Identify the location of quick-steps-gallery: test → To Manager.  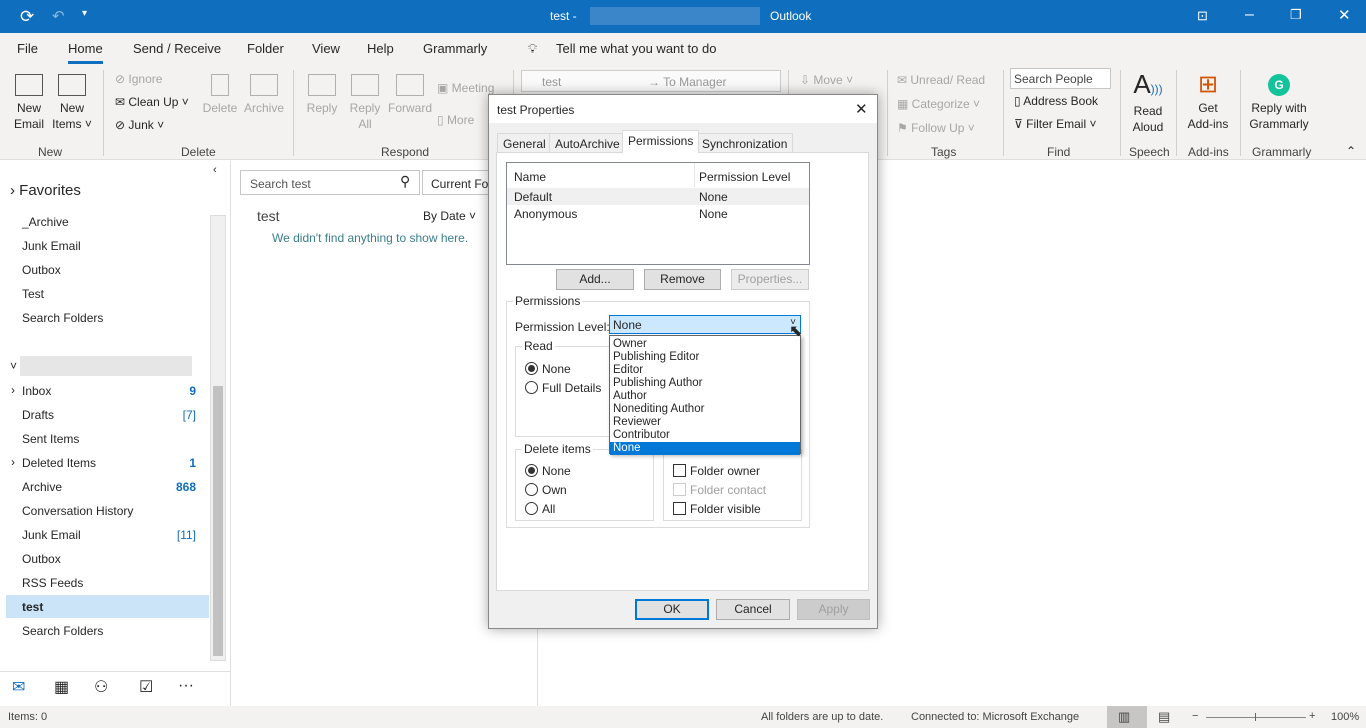
(651, 81).